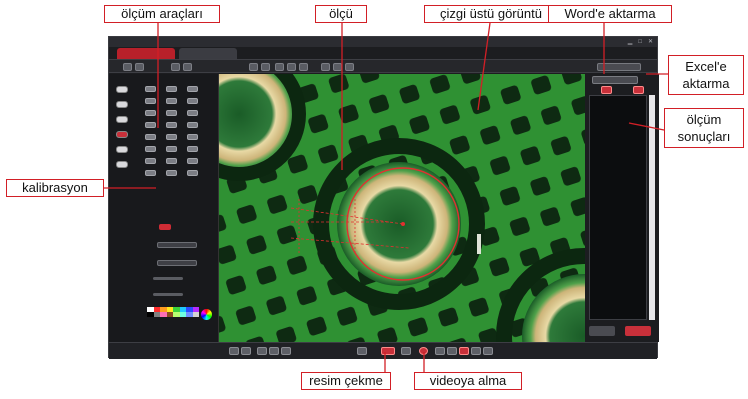  I want to click on maximize-icon: □, so click(640, 42).